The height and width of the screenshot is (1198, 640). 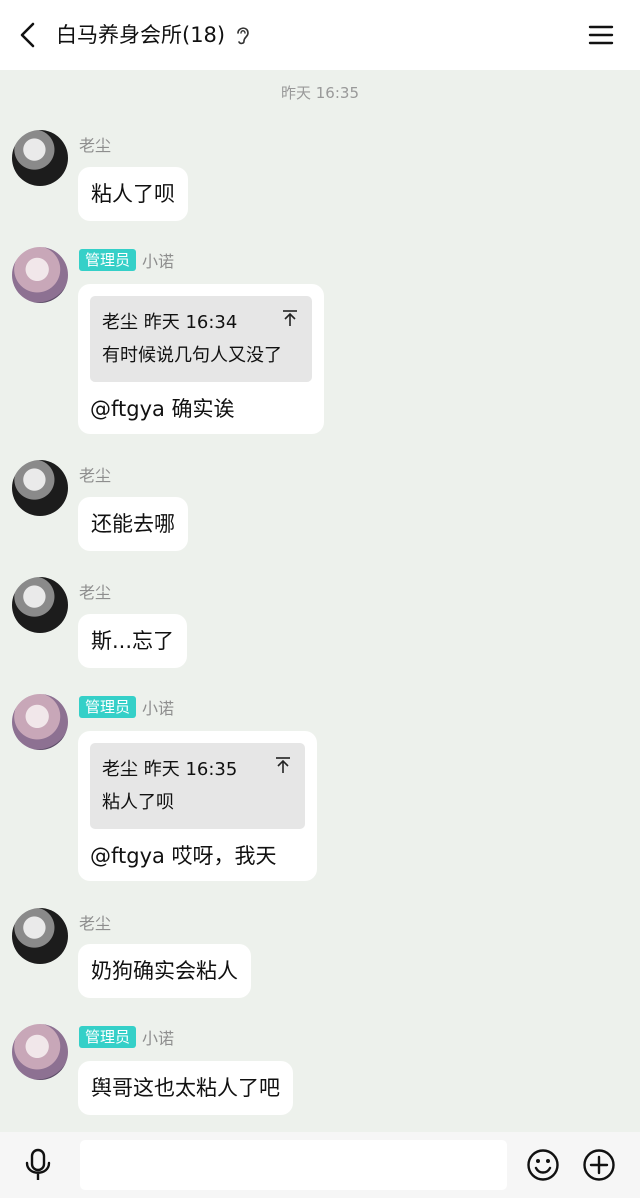 I want to click on message-timestamp: 昨天 16:35, so click(x=320, y=93).